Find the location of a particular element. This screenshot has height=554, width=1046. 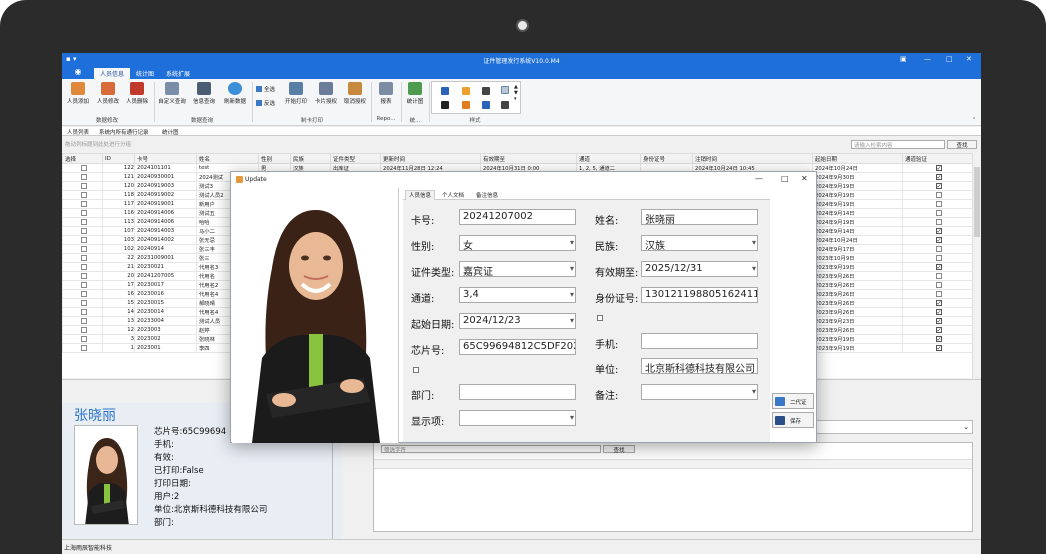

report-button: 报表 is located at coordinates (386, 93).